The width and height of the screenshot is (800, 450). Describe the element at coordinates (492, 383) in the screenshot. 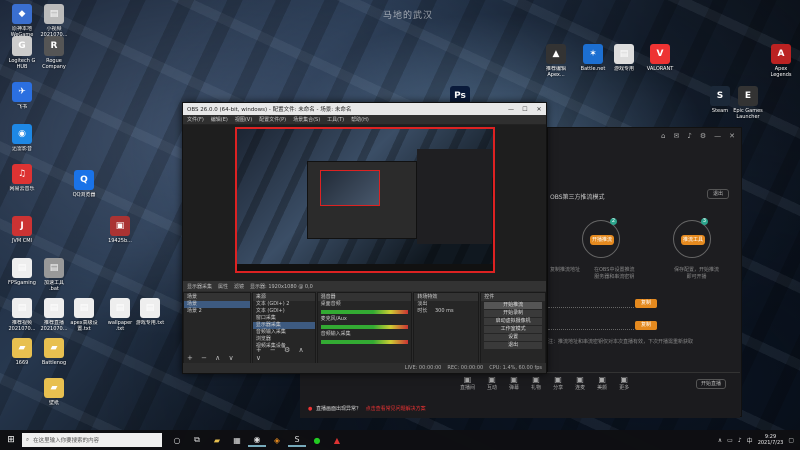

I see `live-tool: ▣ 互动` at that location.